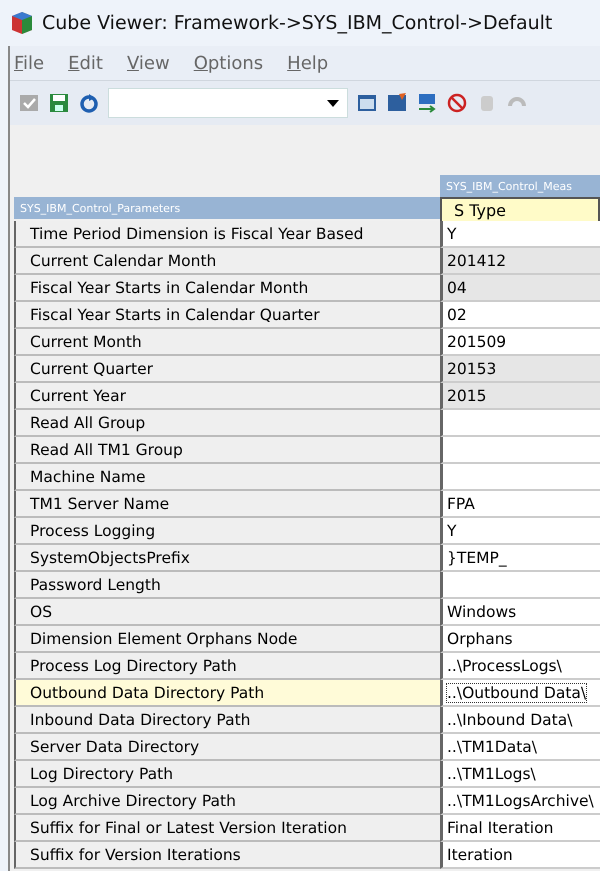 The height and width of the screenshot is (871, 600). I want to click on table-cell: 02, so click(520, 315).